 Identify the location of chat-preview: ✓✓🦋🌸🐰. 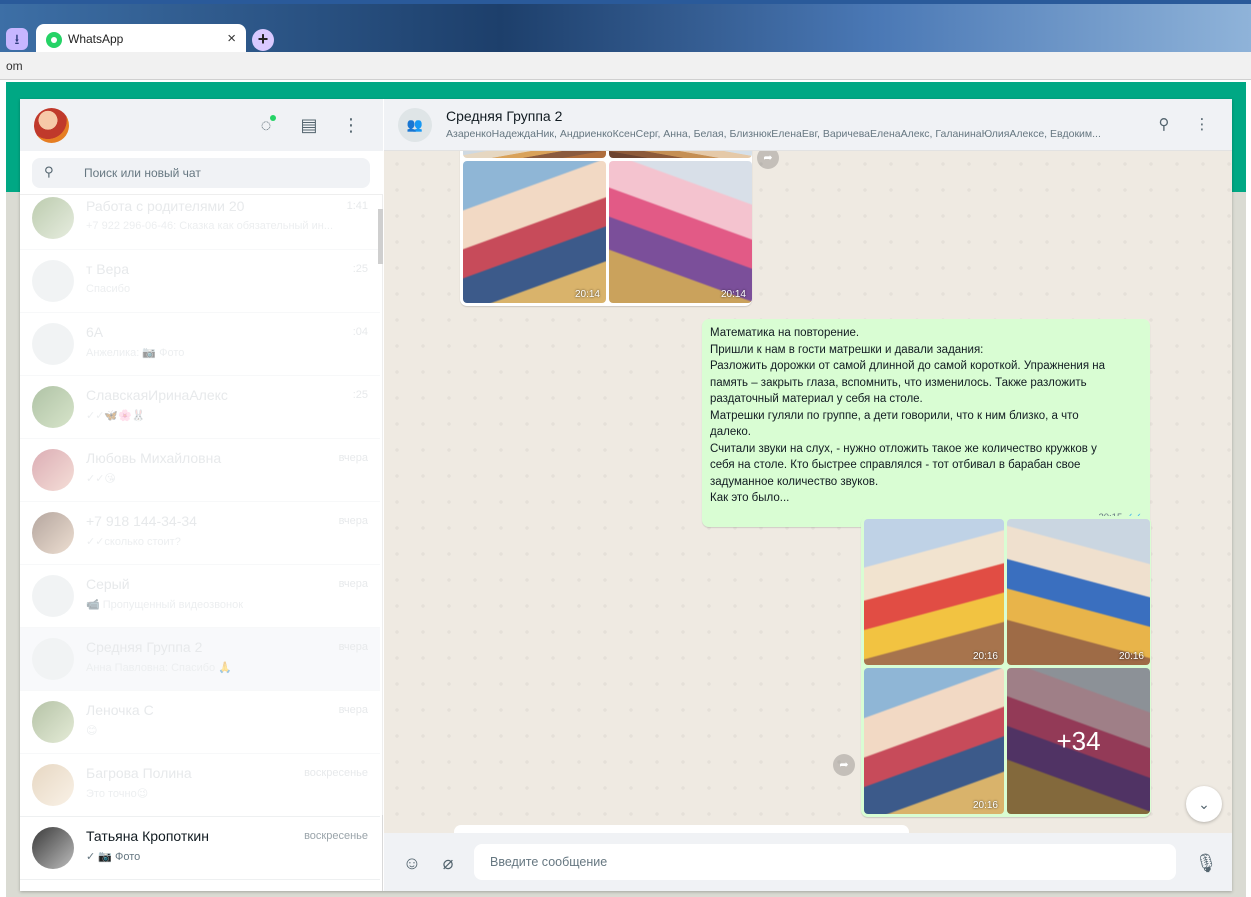
(116, 416).